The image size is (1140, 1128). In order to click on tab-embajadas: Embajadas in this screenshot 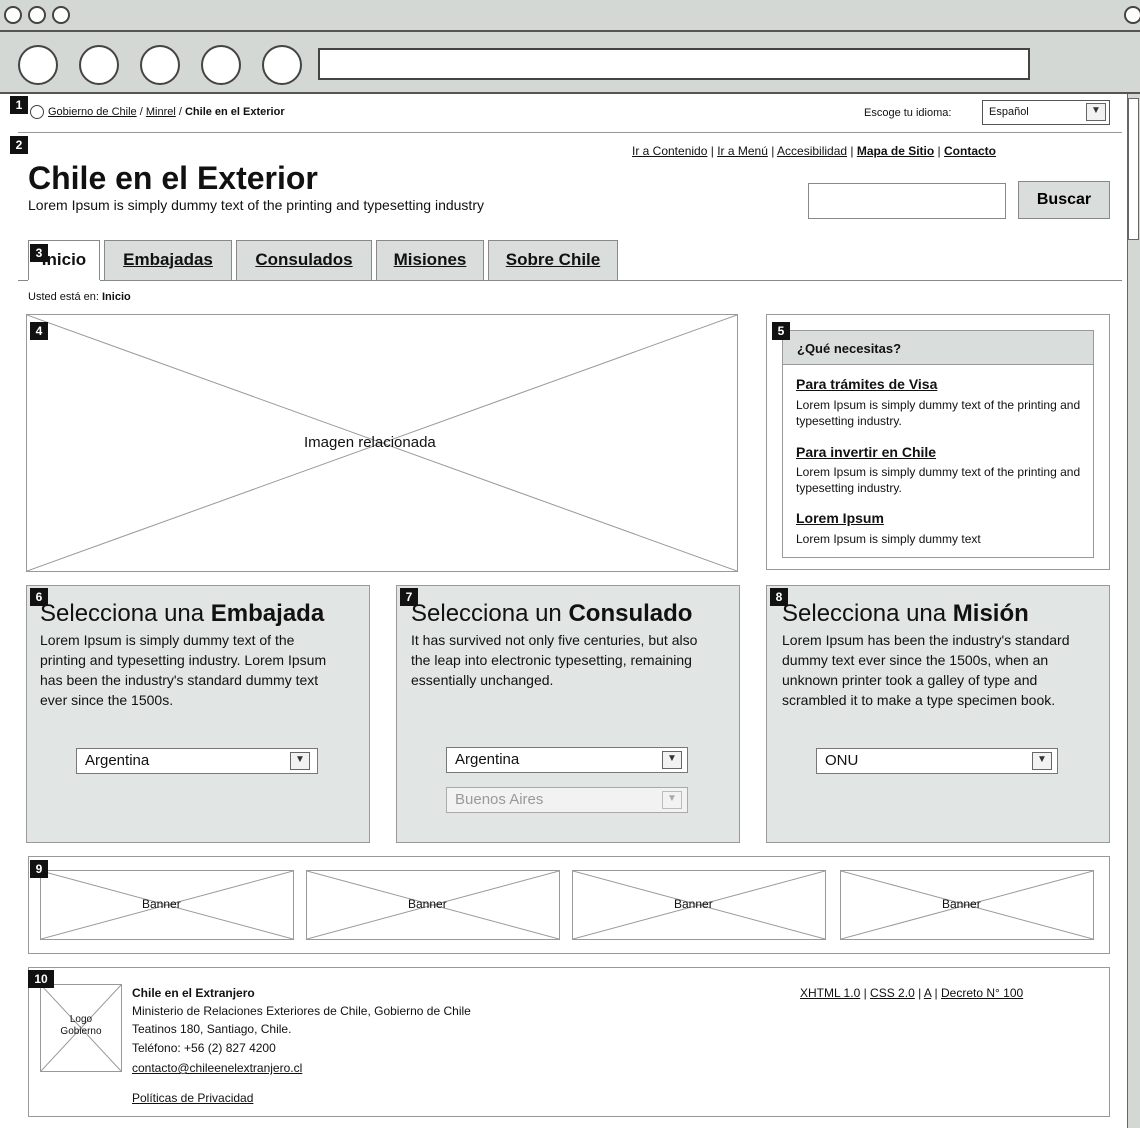, I will do `click(168, 260)`.